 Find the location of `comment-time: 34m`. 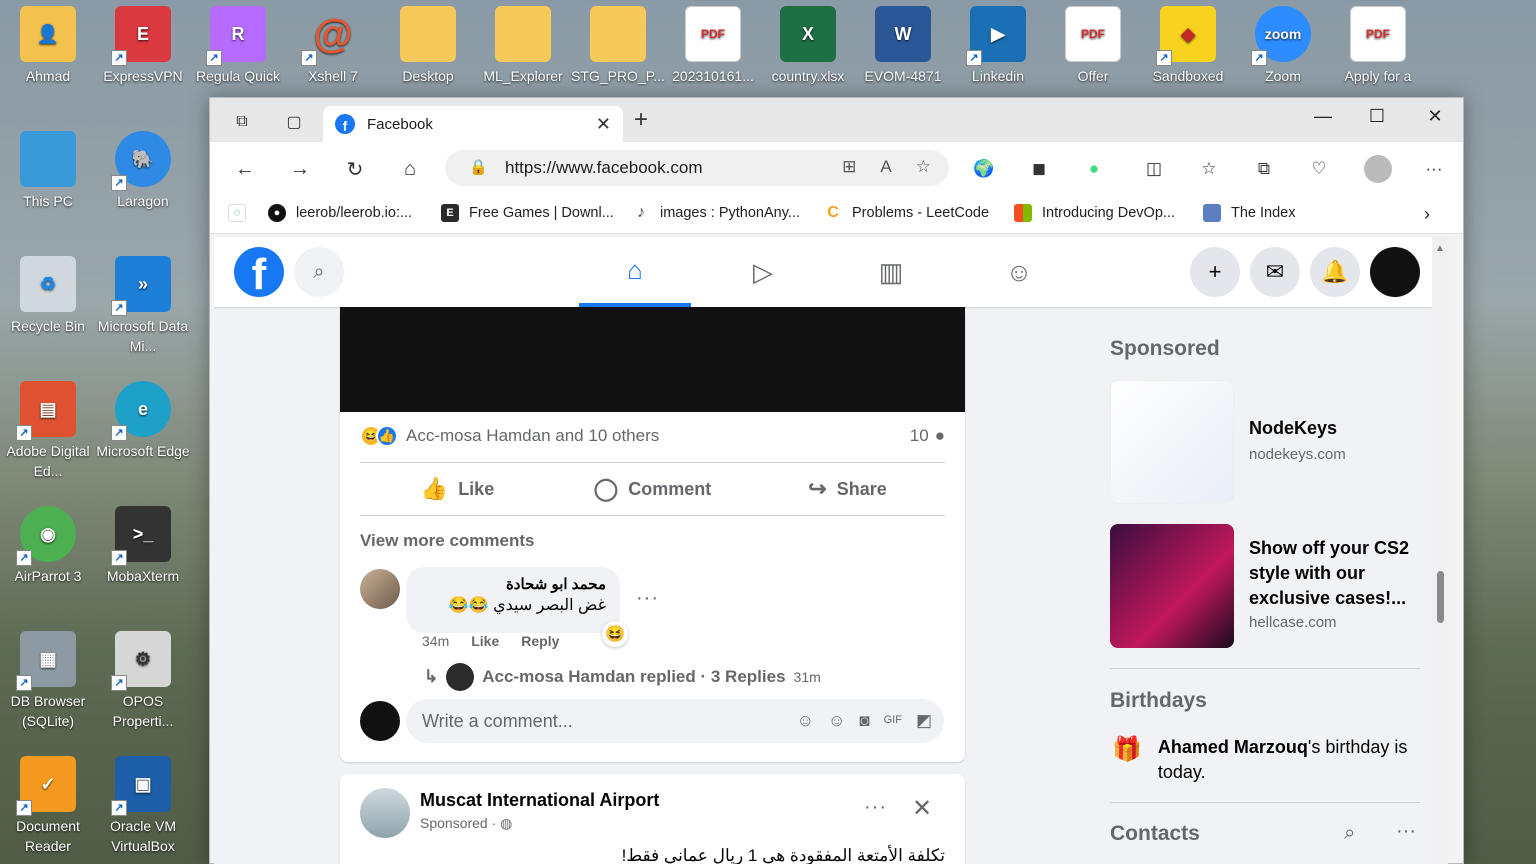

comment-time: 34m is located at coordinates (435, 641).